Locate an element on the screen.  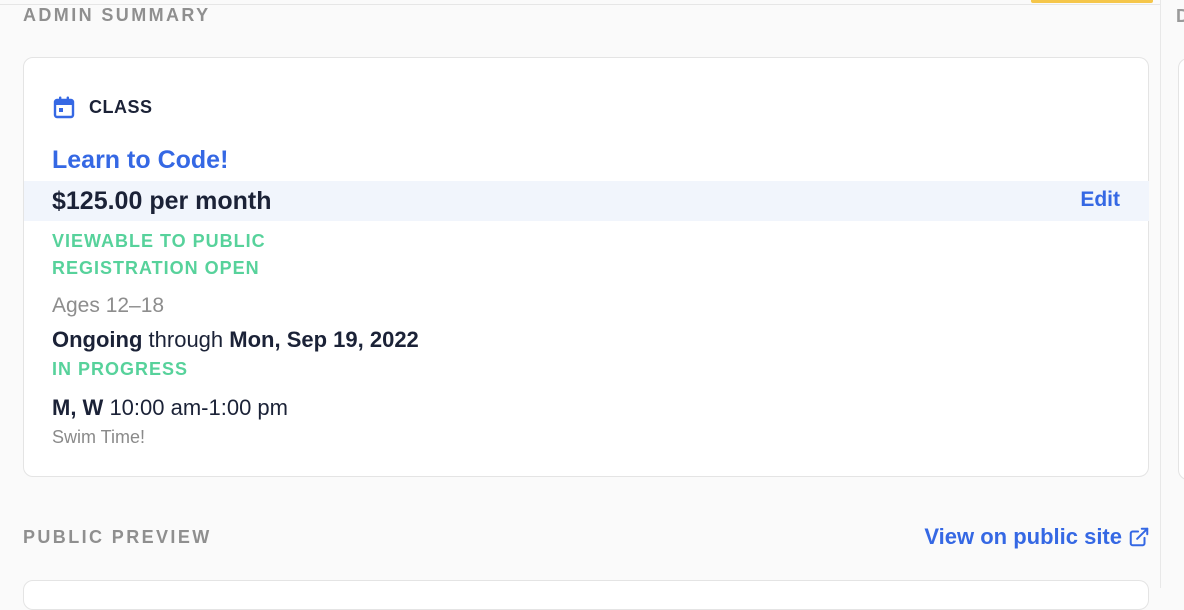
public-preview-card is located at coordinates (586, 595).